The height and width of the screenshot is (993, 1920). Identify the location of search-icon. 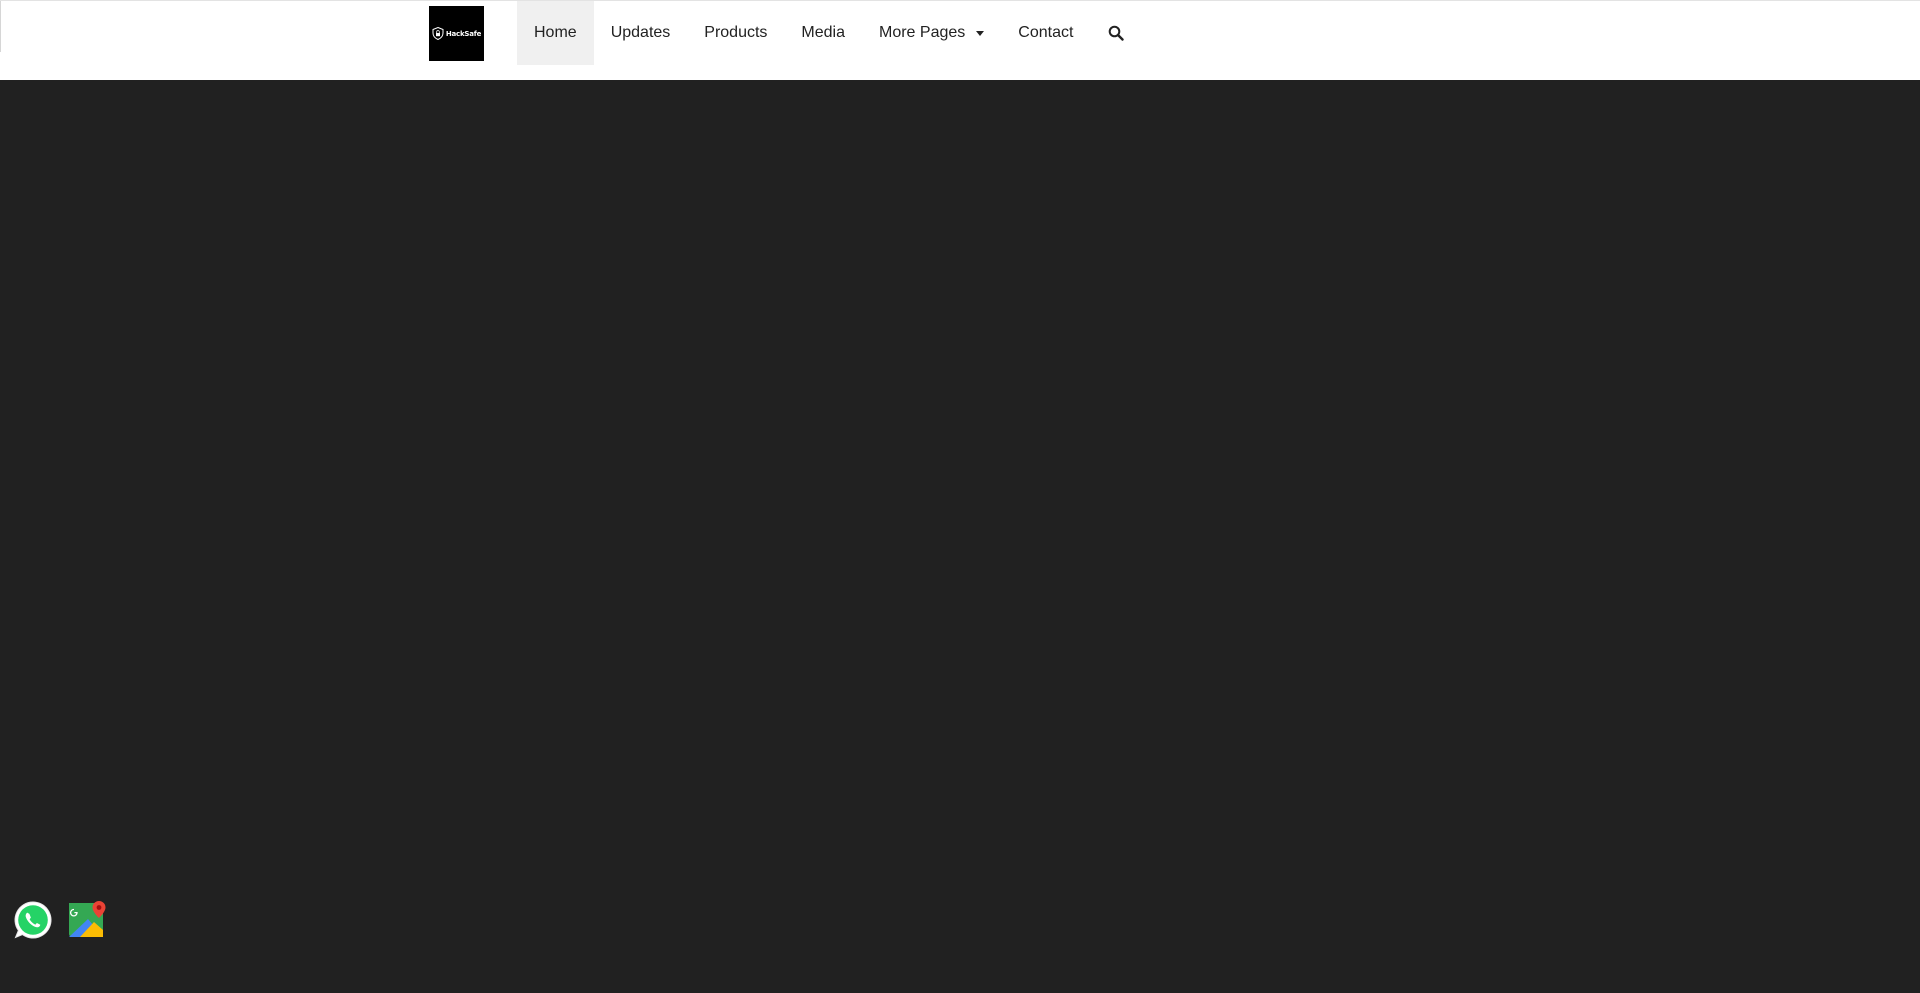
(1117, 33).